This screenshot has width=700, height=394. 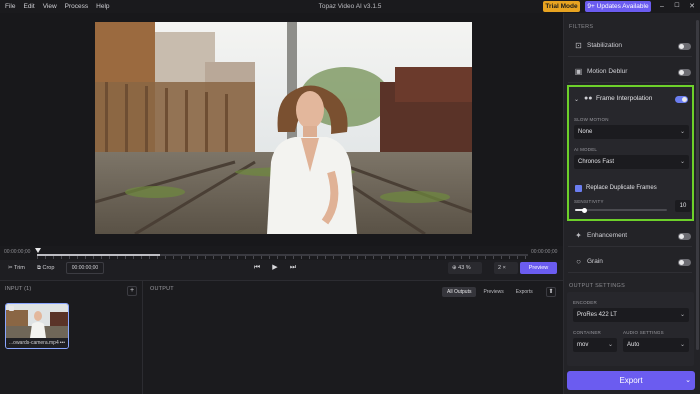 What do you see at coordinates (607, 235) in the screenshot?
I see `filter-label: Enhancement` at bounding box center [607, 235].